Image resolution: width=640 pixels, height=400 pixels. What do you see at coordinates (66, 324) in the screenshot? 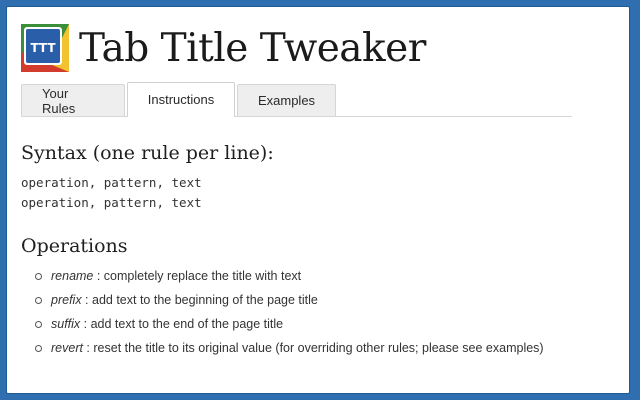
I see `operation-name: suffix` at bounding box center [66, 324].